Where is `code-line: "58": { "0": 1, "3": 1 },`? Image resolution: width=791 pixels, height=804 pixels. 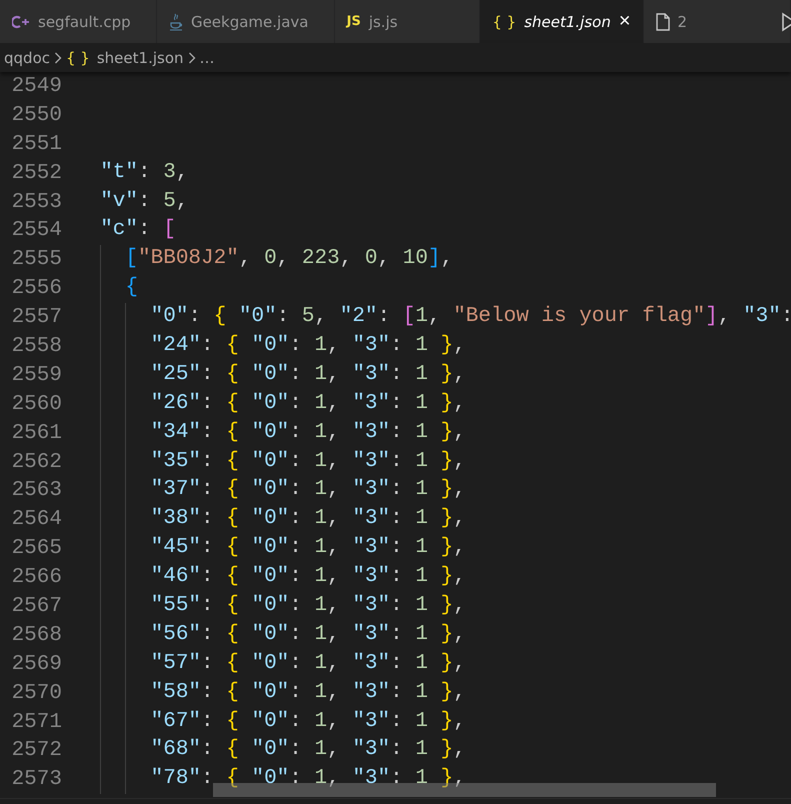 code-line: "58": { "0": 1, "3": 1 }, is located at coordinates (270, 693).